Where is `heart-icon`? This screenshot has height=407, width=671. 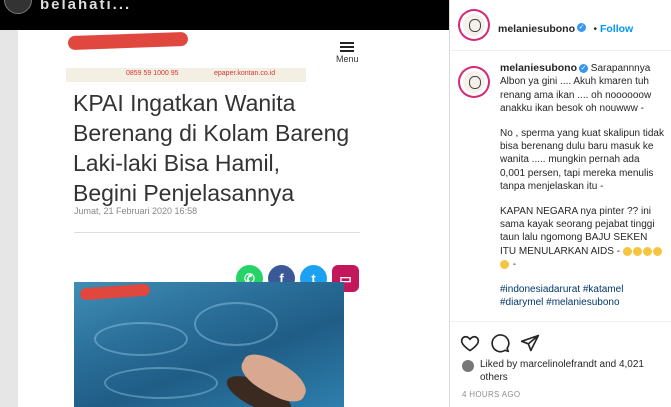
heart-icon is located at coordinates (470, 343).